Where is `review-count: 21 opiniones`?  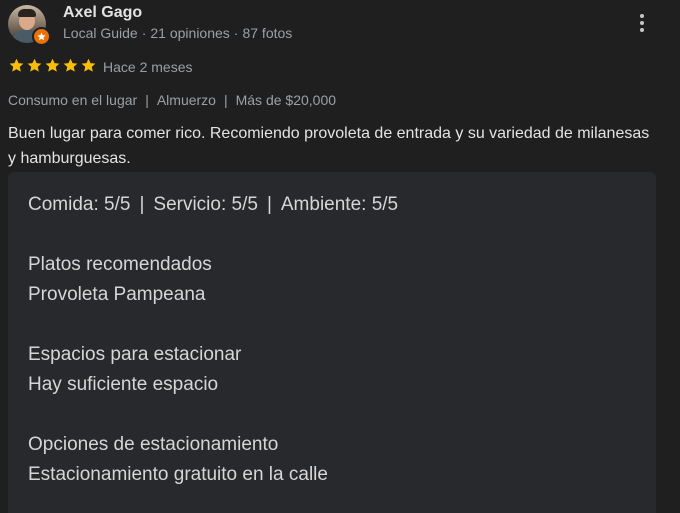
review-count: 21 opiniones is located at coordinates (190, 33).